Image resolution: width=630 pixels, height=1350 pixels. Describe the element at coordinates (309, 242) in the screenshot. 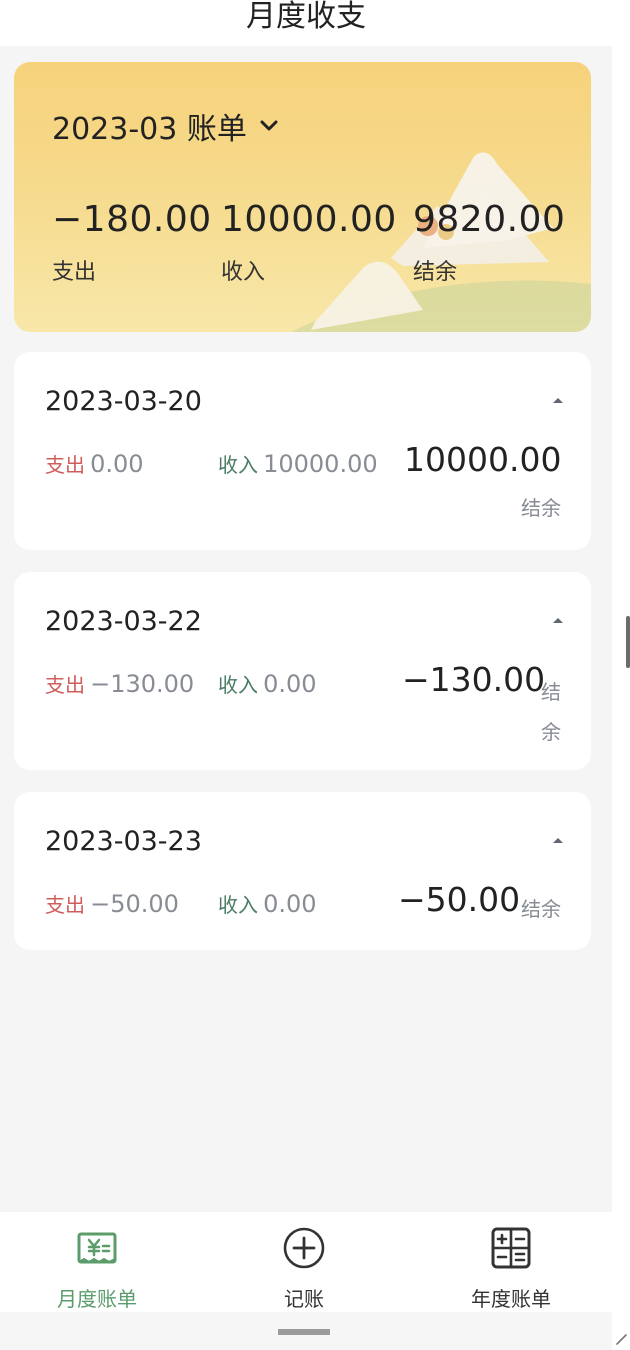

I see `summary-income: 10000.00 收入` at that location.